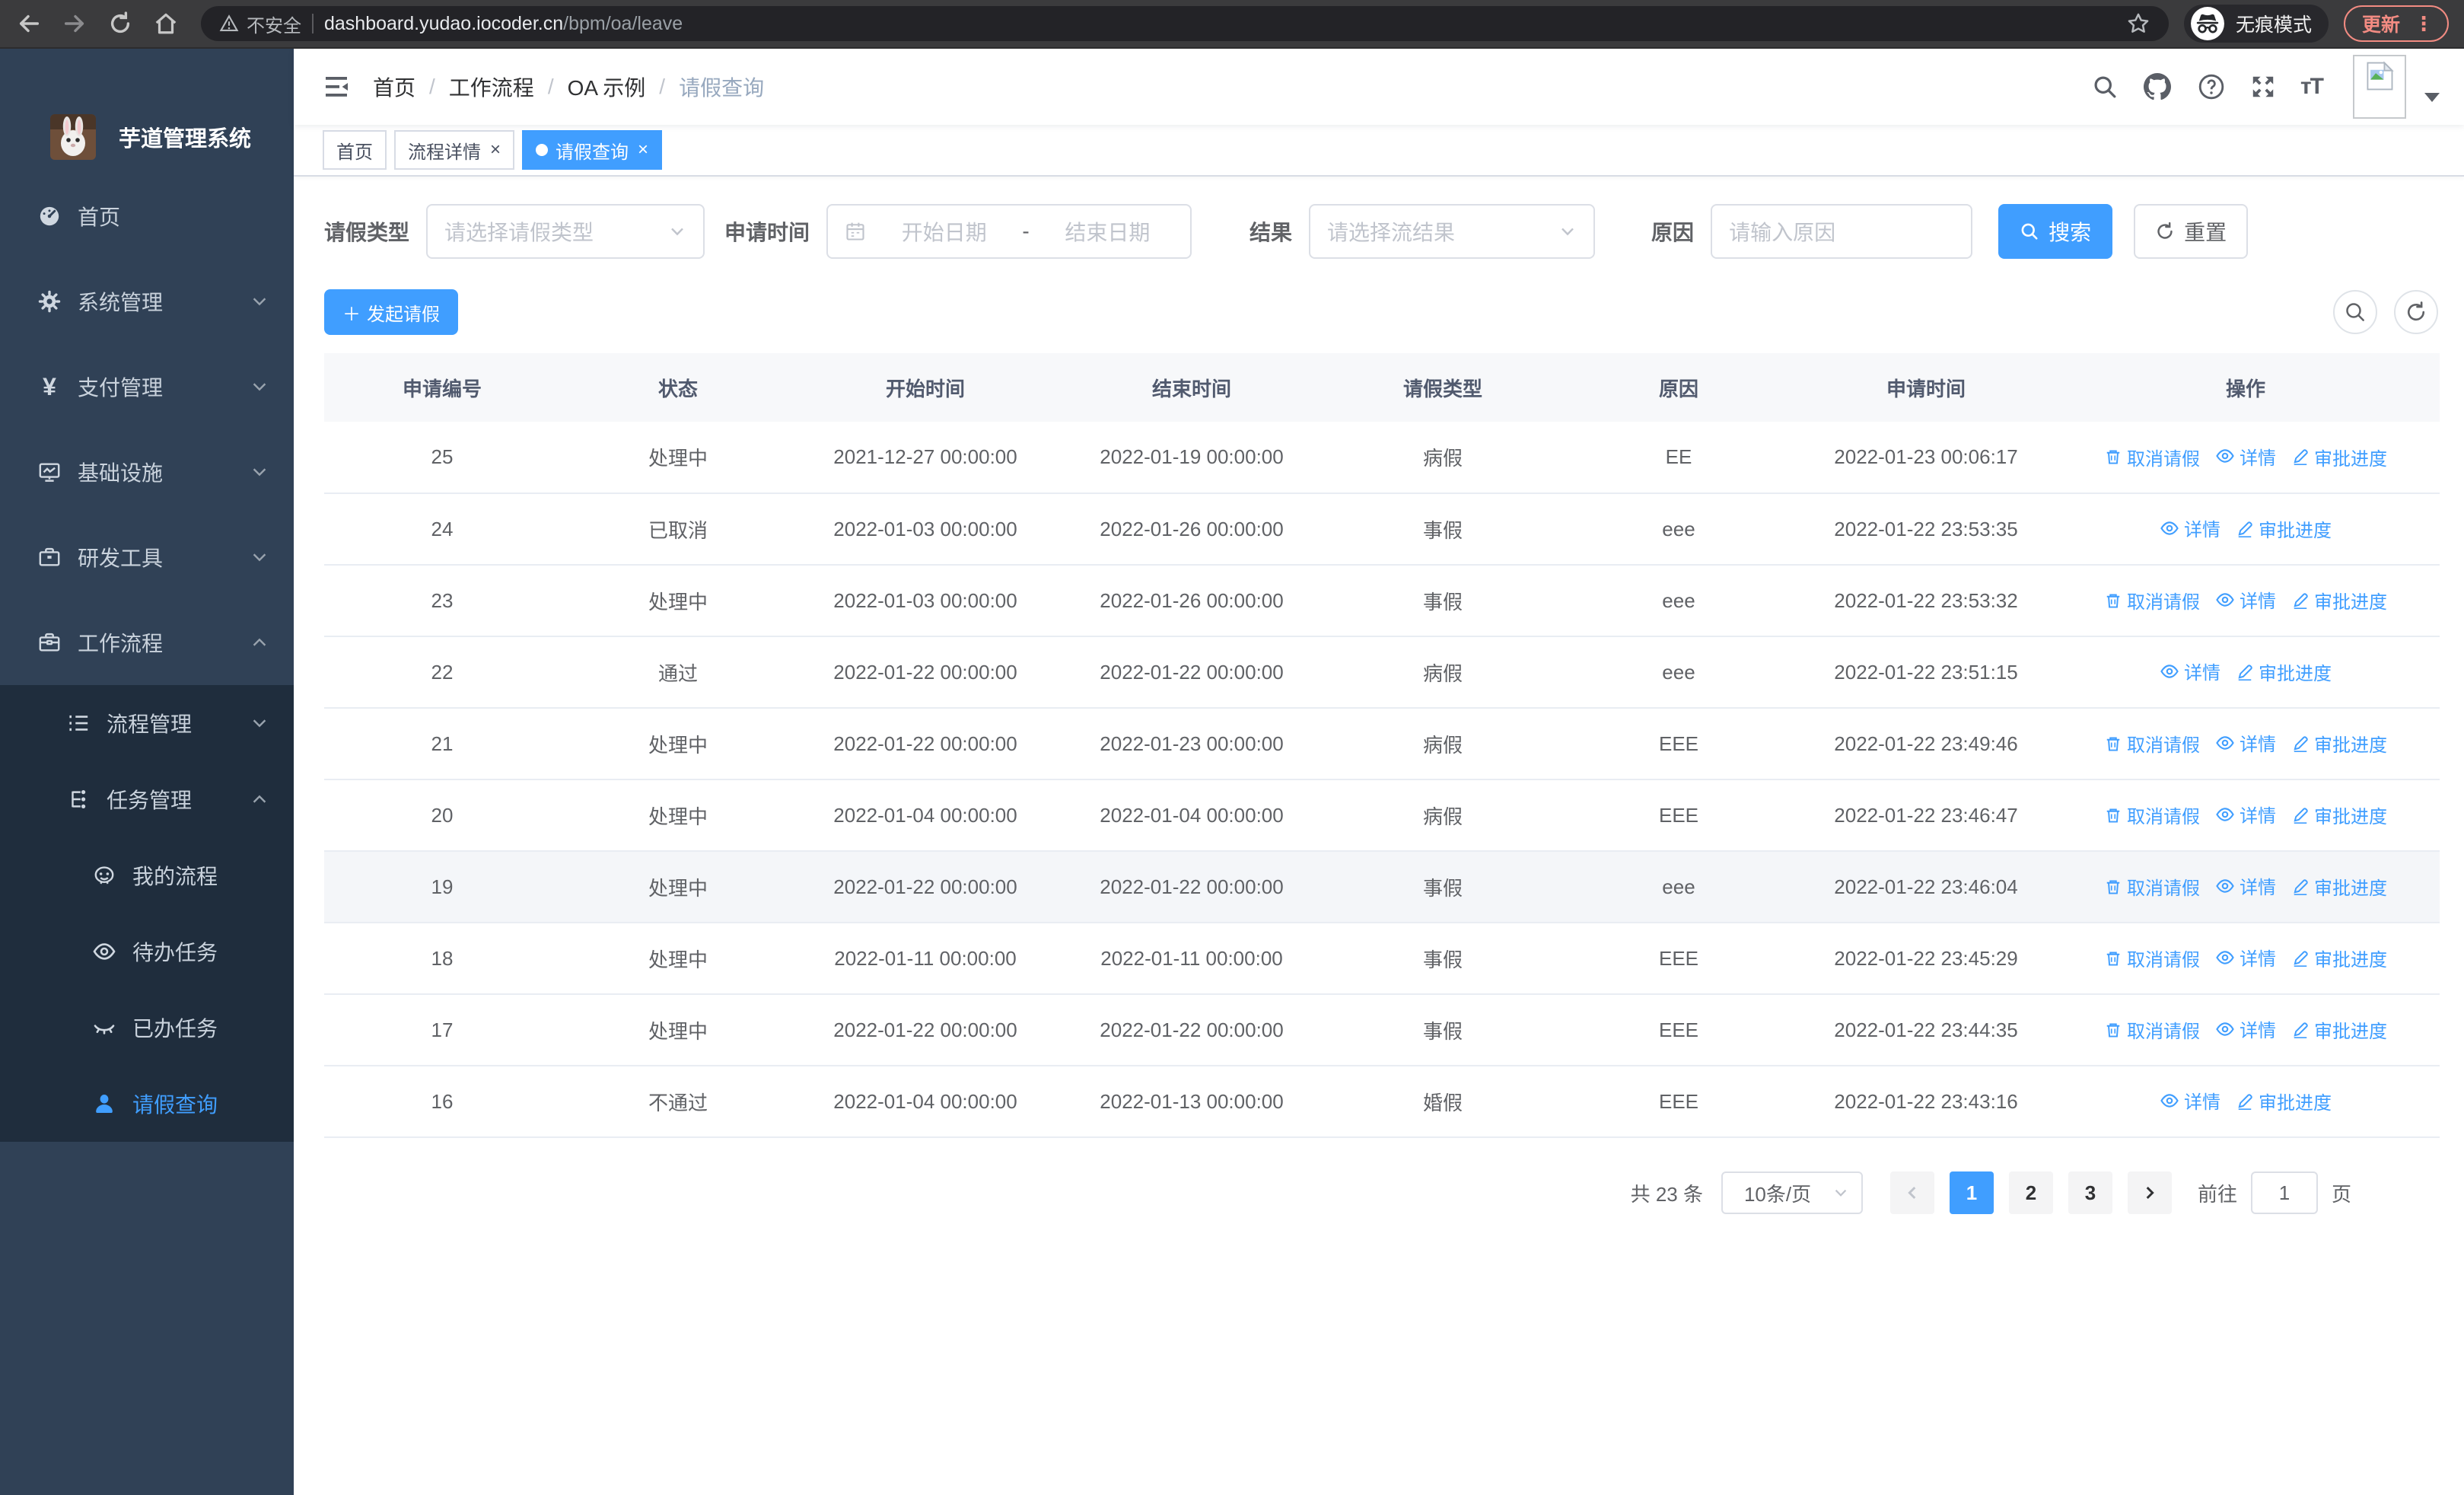 The width and height of the screenshot is (2464, 1495). Describe the element at coordinates (147, 1028) in the screenshot. I see `sidebar-item-done-tasks: 已办任务` at that location.